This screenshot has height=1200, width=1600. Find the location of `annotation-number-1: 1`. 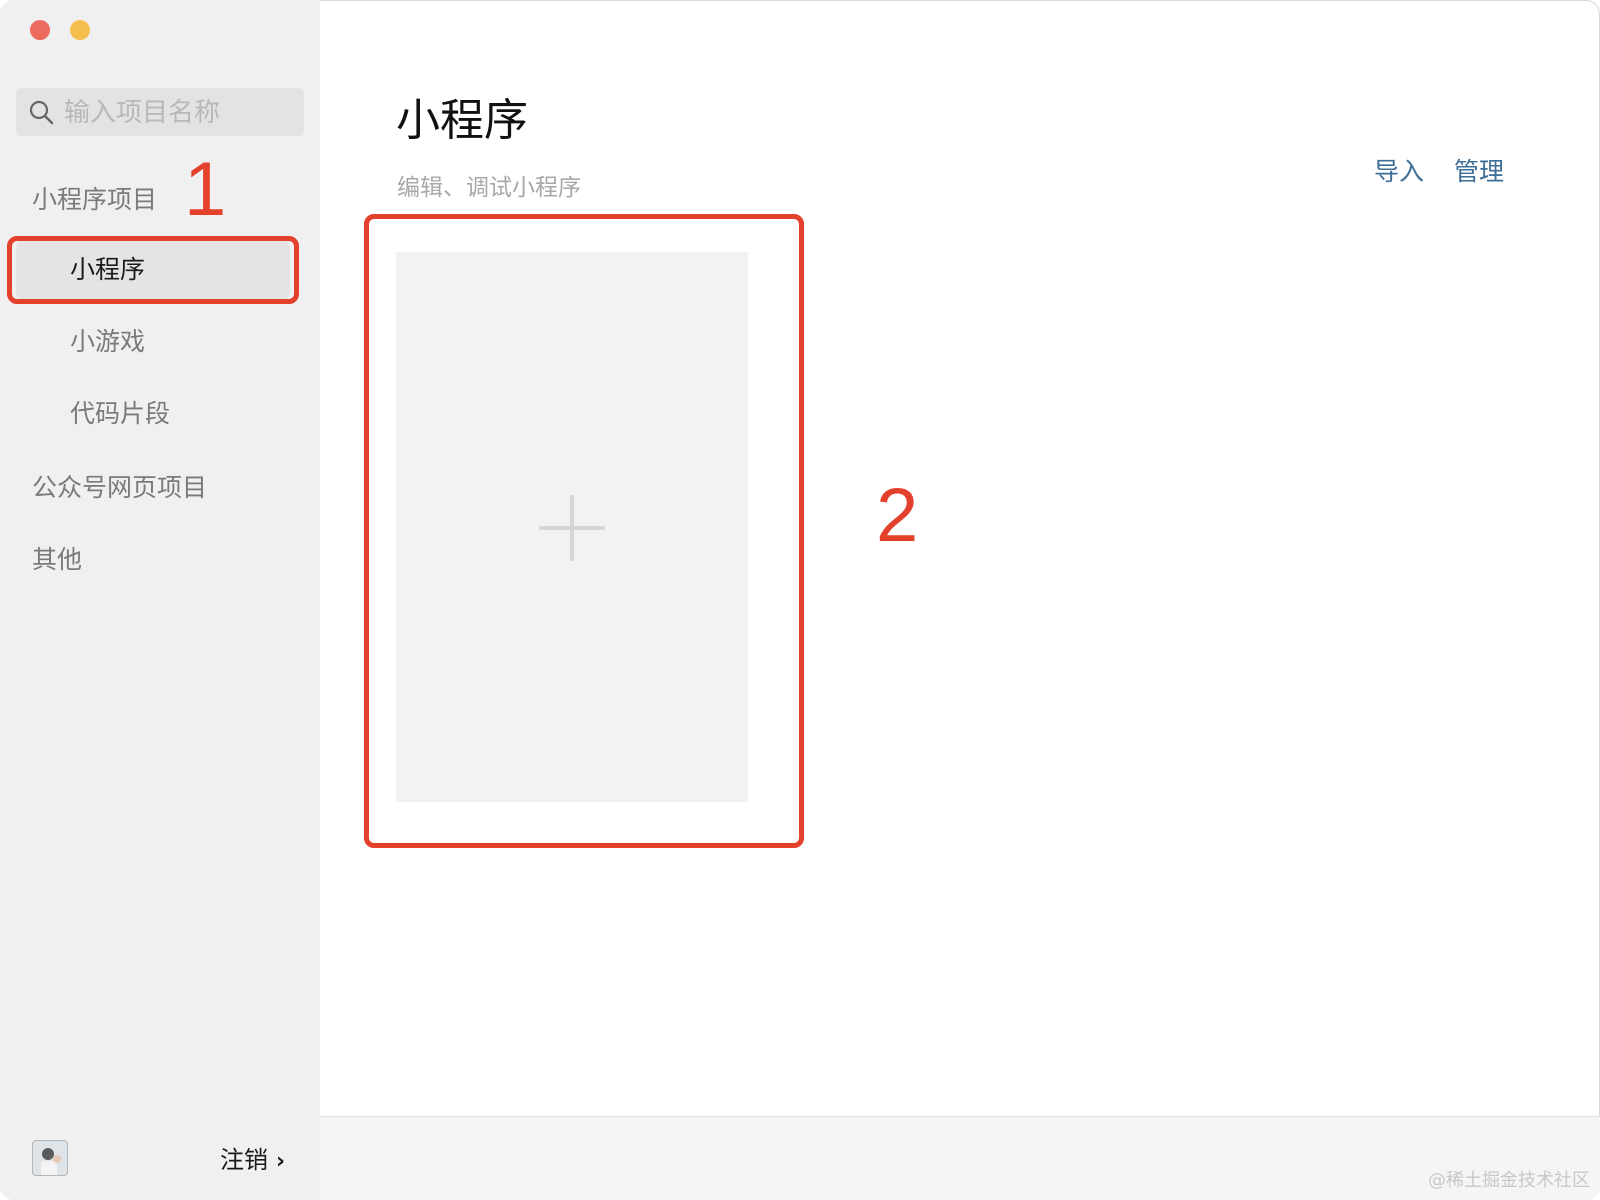

annotation-number-1: 1 is located at coordinates (205, 189).